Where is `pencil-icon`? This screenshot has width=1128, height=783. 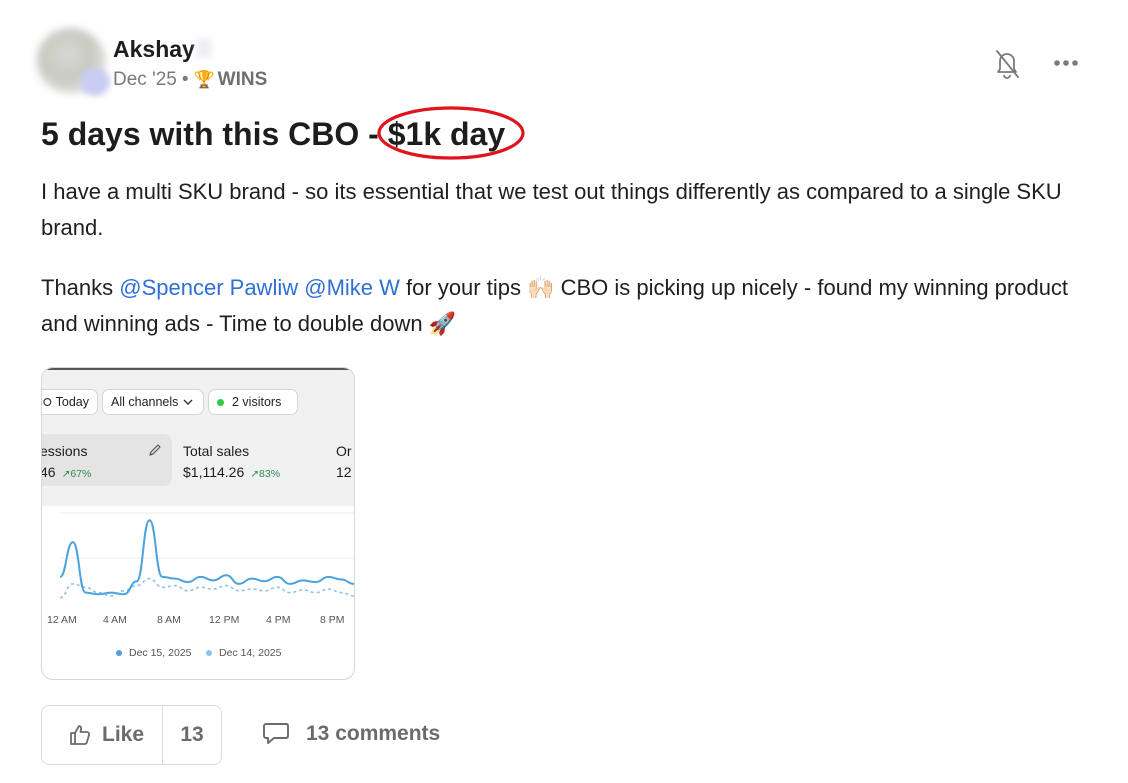 pencil-icon is located at coordinates (155, 450).